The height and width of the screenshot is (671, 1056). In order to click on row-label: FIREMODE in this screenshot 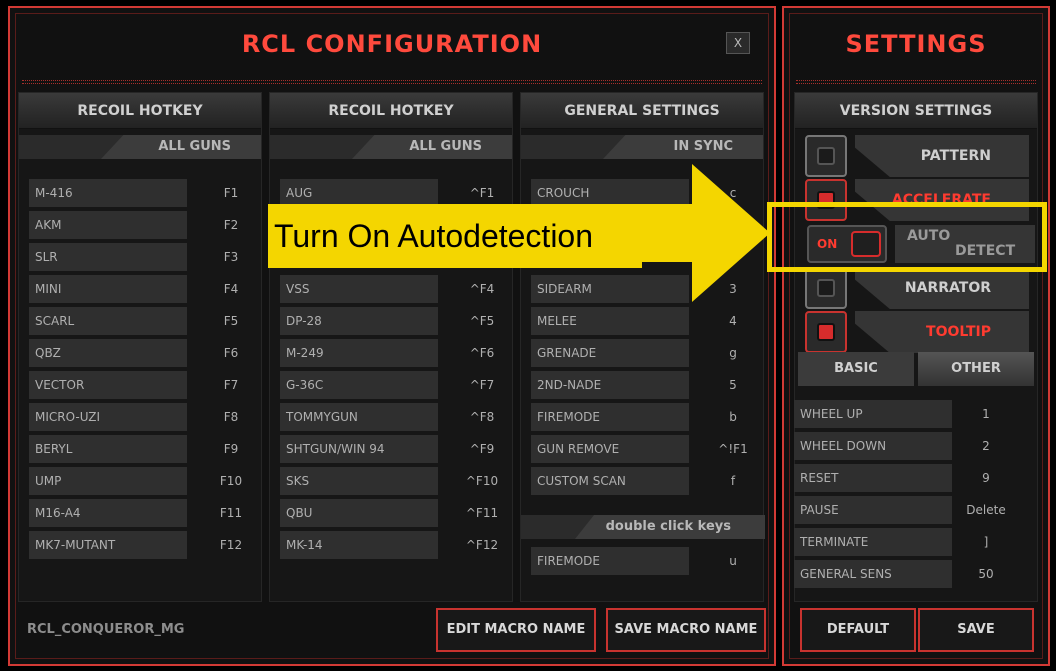, I will do `click(610, 561)`.